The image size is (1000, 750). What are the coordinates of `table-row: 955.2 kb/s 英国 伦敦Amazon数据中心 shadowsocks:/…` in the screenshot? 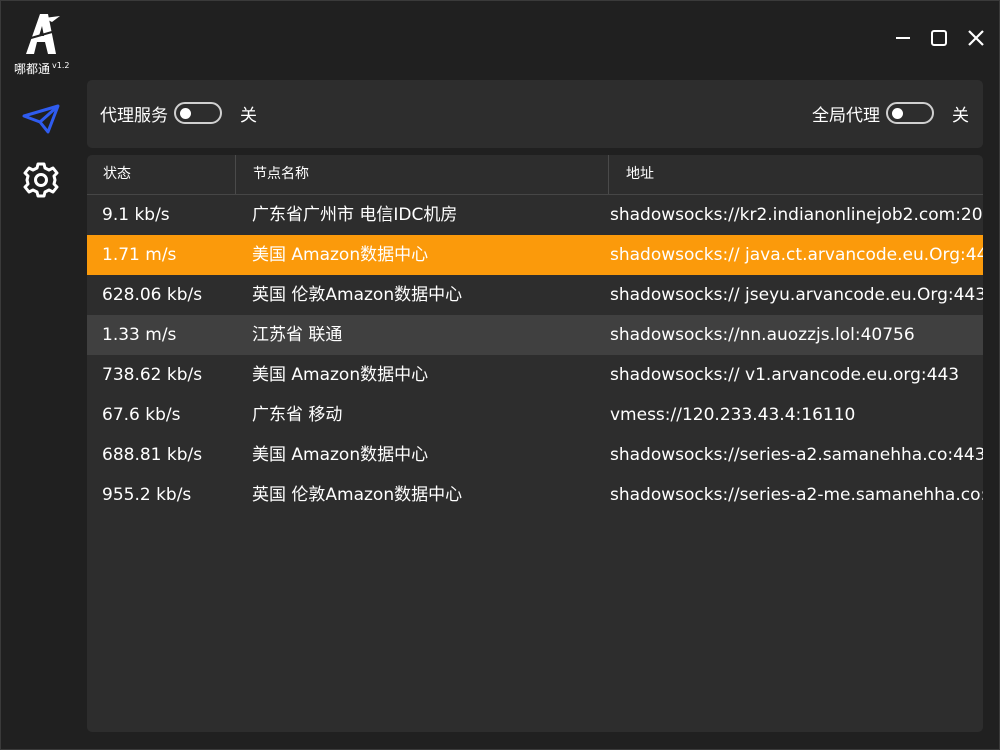 It's located at (535, 495).